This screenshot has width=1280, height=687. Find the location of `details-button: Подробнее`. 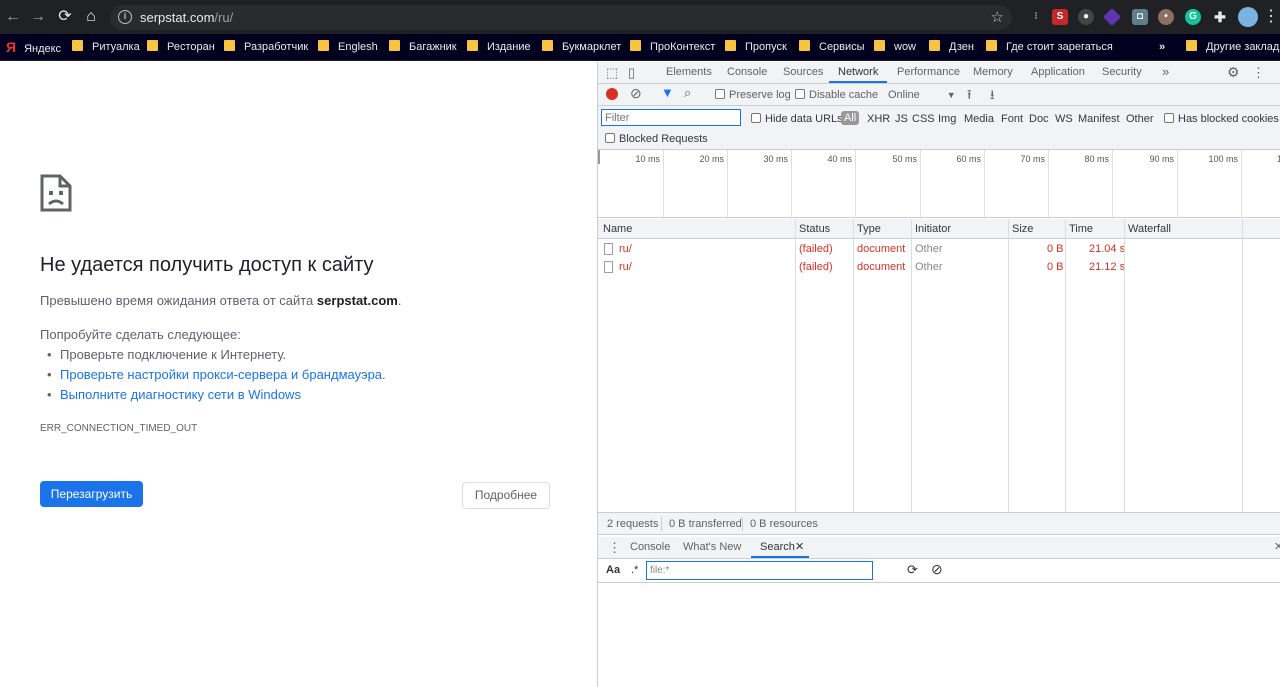

details-button: Подробнее is located at coordinates (506, 495).